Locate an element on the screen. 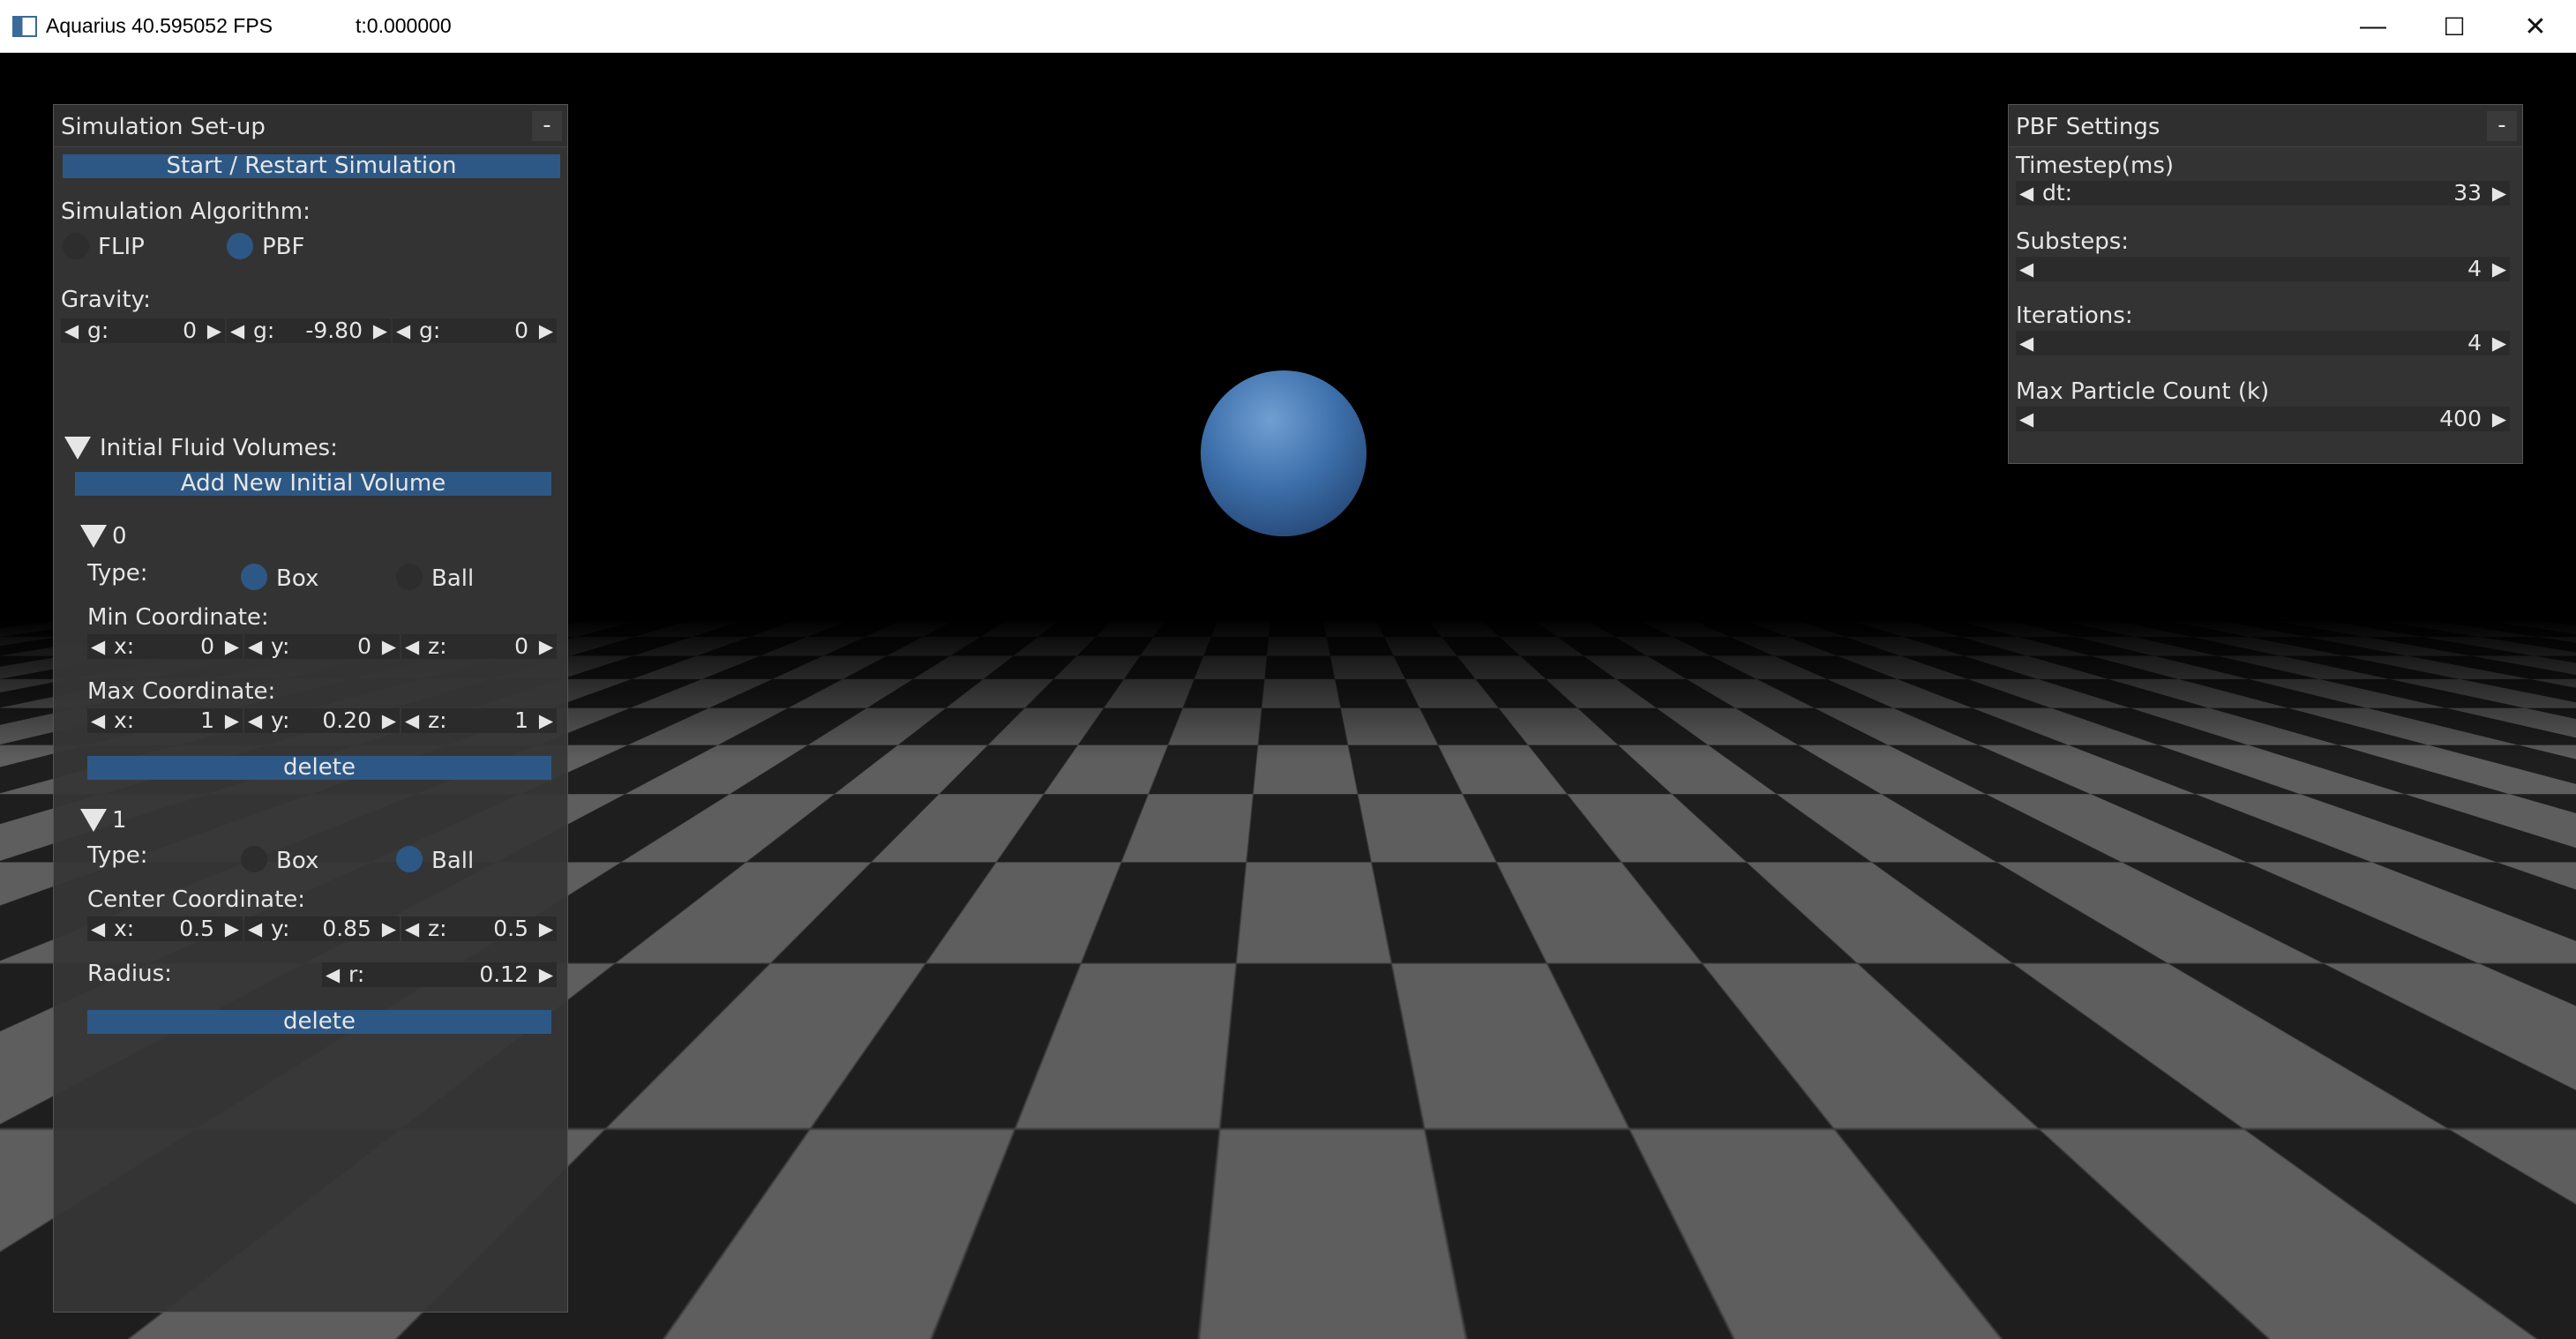  close-button: ✕ is located at coordinates (2536, 26).